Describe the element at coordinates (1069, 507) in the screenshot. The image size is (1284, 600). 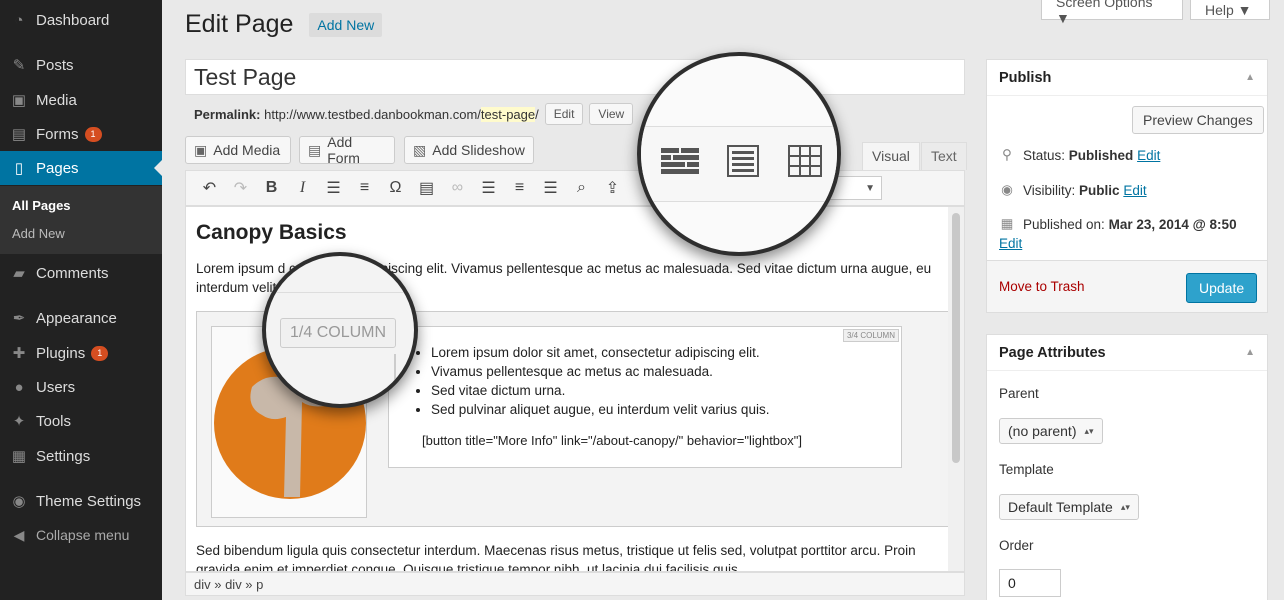
I see `template-select: Default Template ▴▾` at that location.